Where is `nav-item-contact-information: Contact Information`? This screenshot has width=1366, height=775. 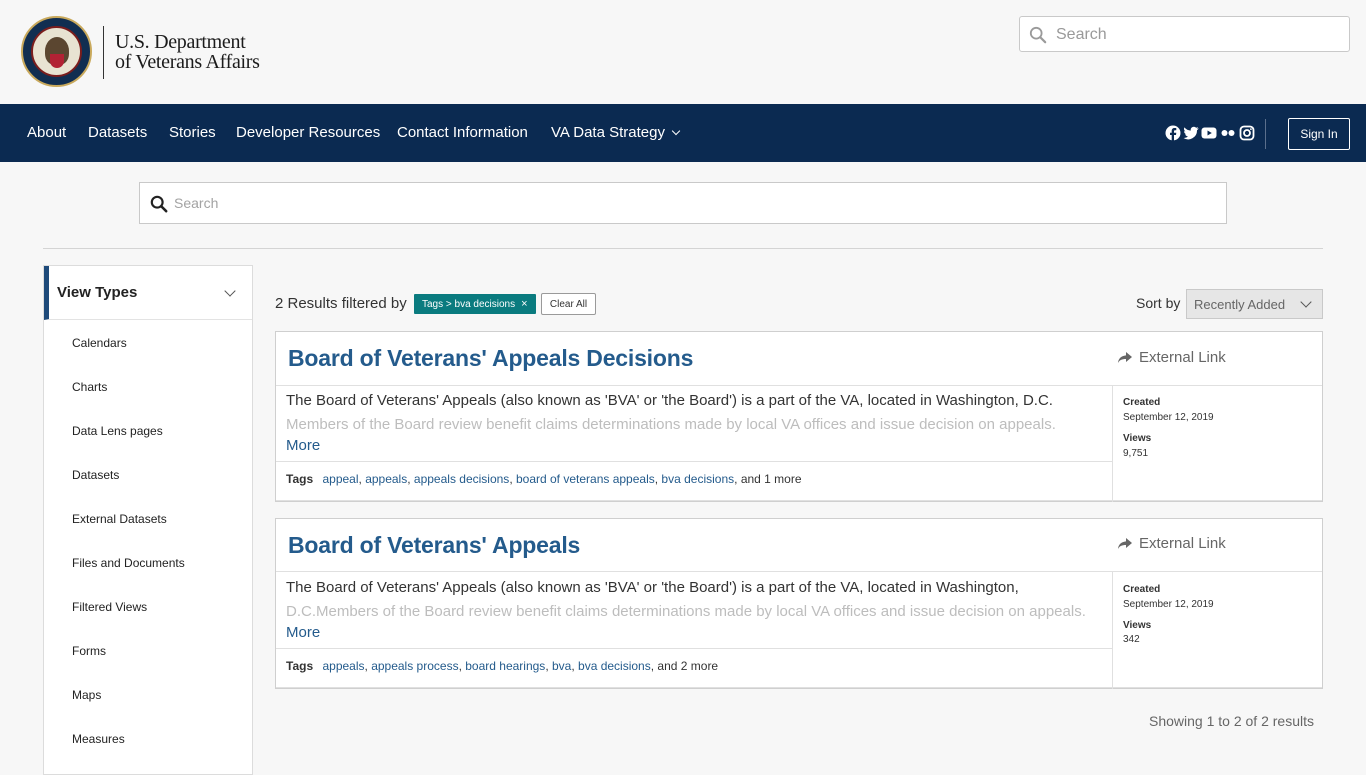
nav-item-contact-information: Contact Information is located at coordinates (462, 132).